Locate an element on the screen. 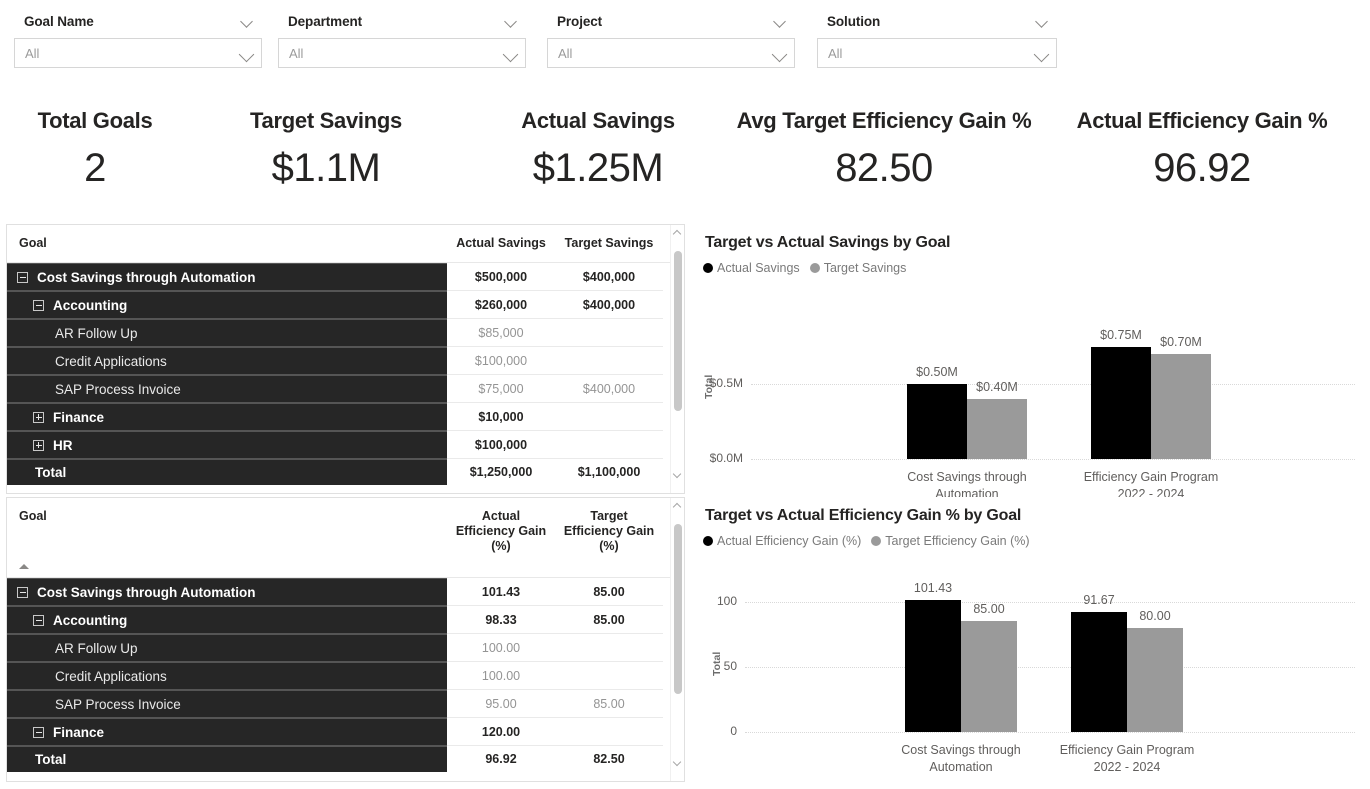  savings-chart-legend: Actual Savings Target Savings is located at coordinates (1027, 263).